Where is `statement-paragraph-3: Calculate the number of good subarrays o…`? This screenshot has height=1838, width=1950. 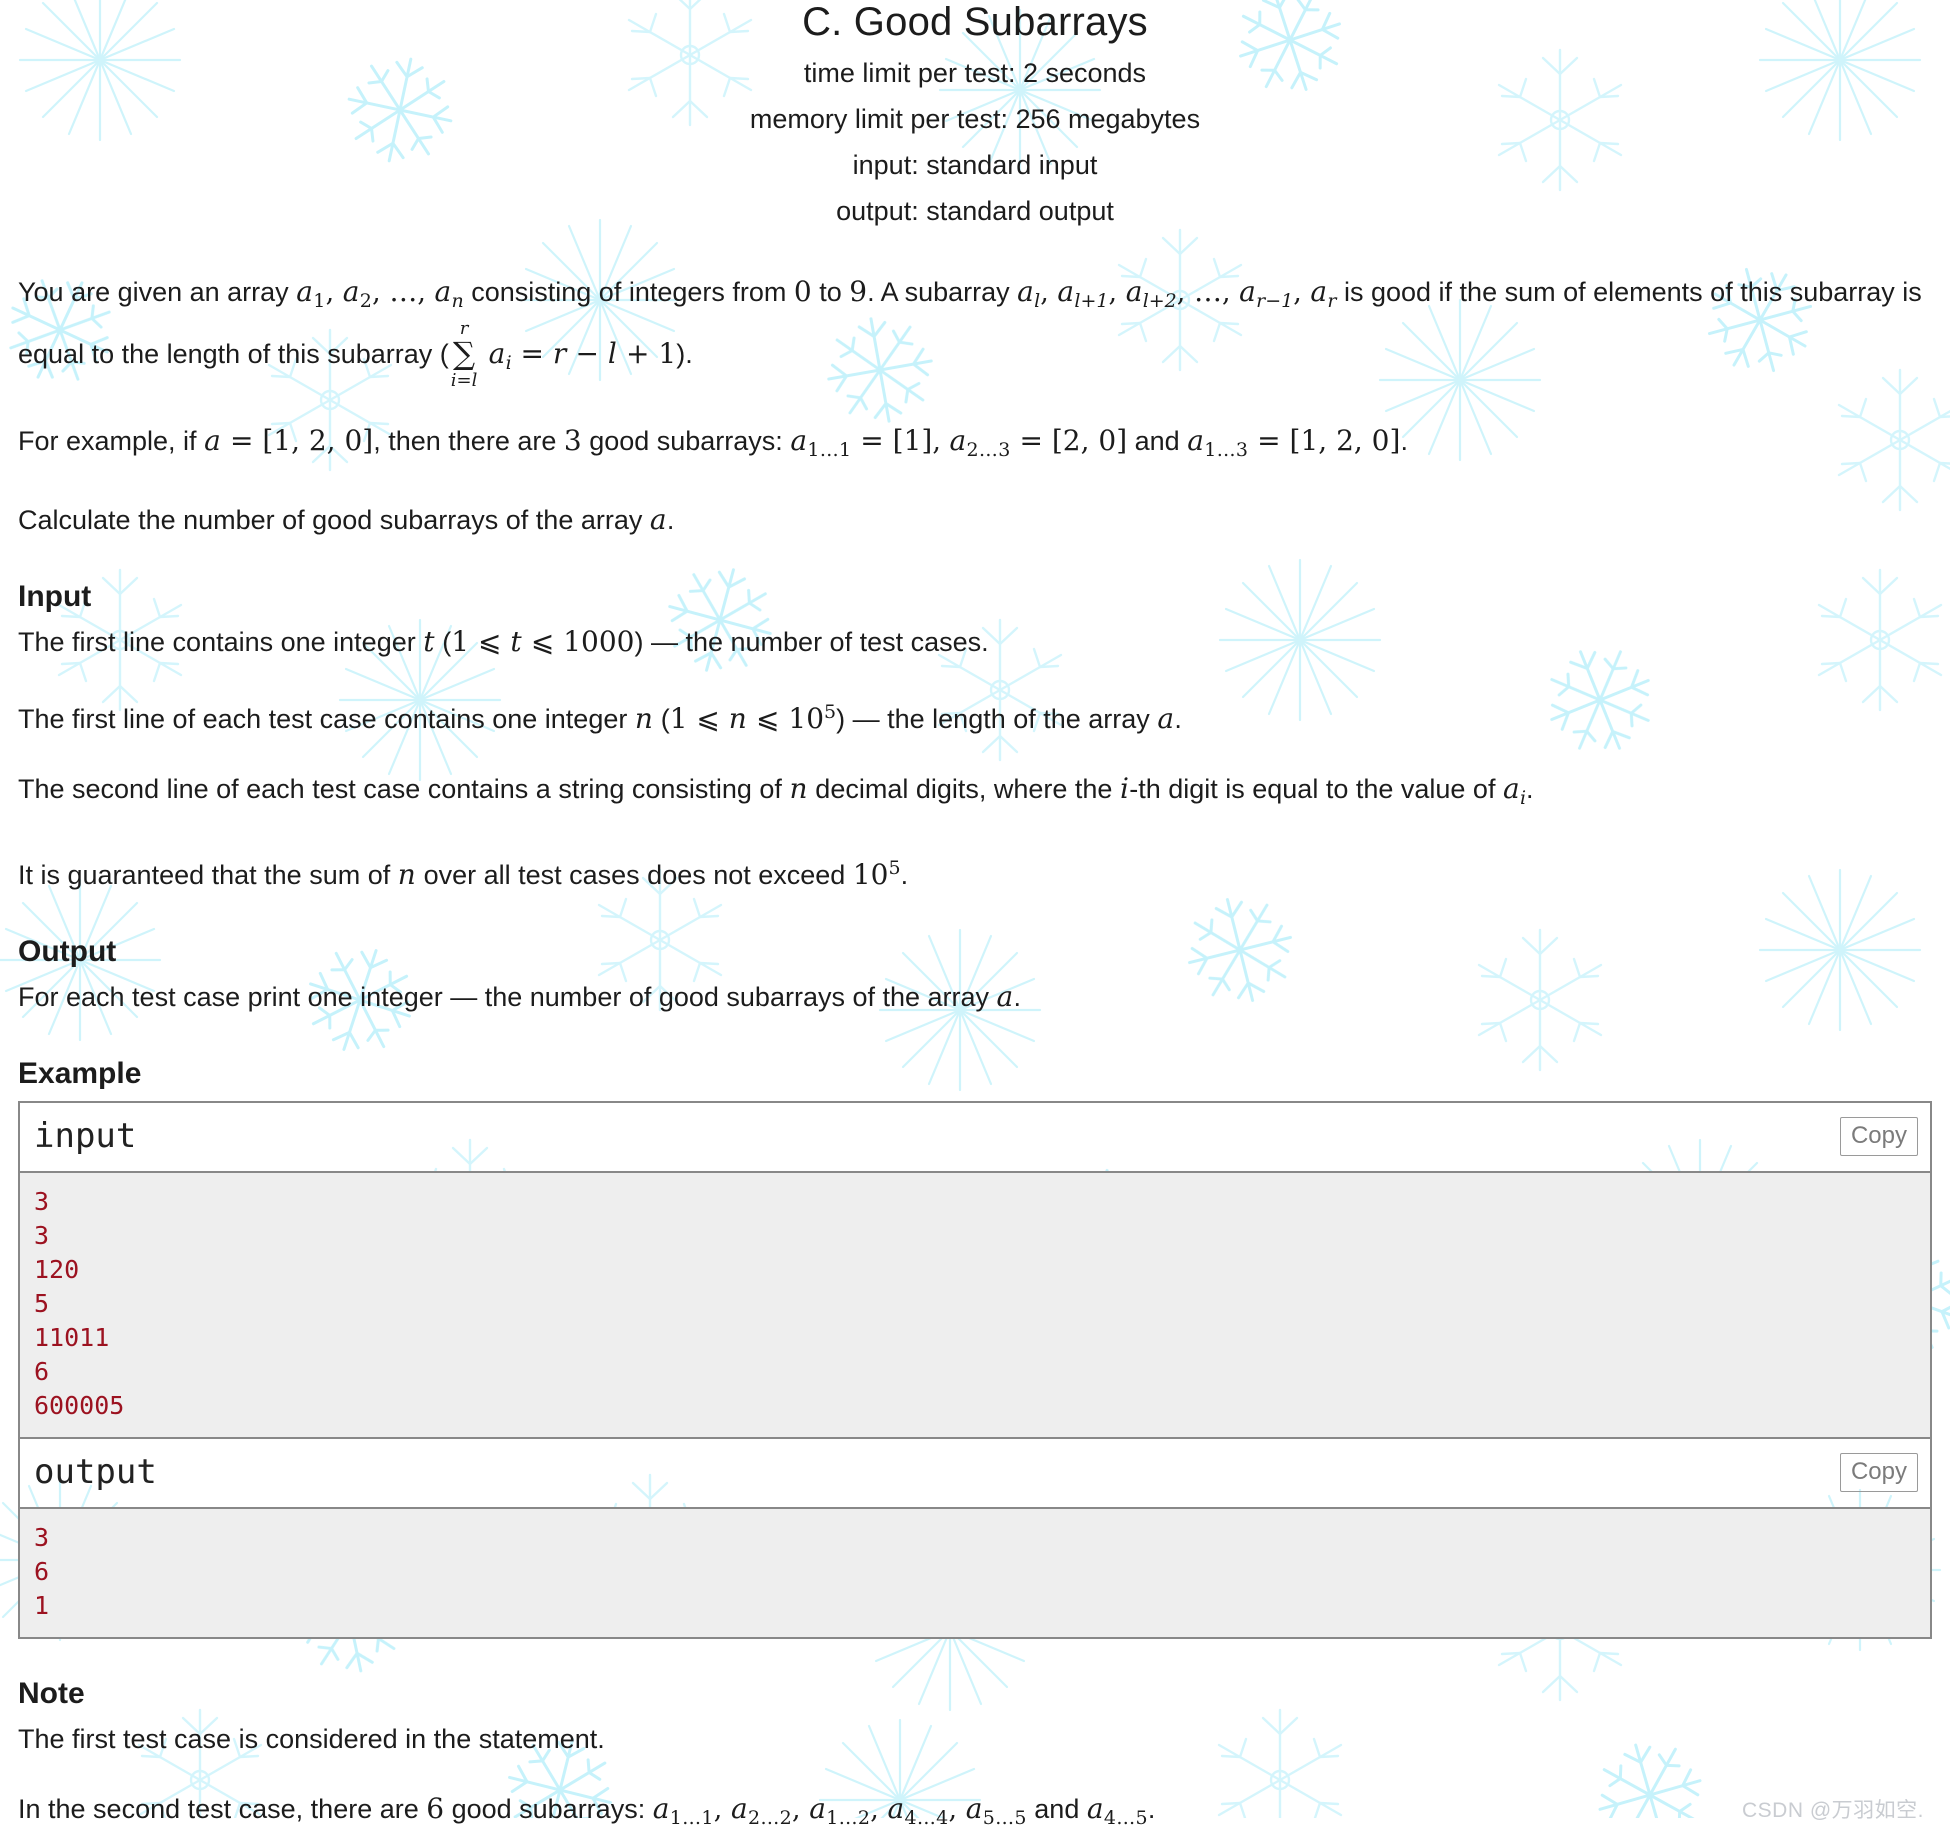
statement-paragraph-3: Calculate the number of good subarrays o… is located at coordinates (346, 519).